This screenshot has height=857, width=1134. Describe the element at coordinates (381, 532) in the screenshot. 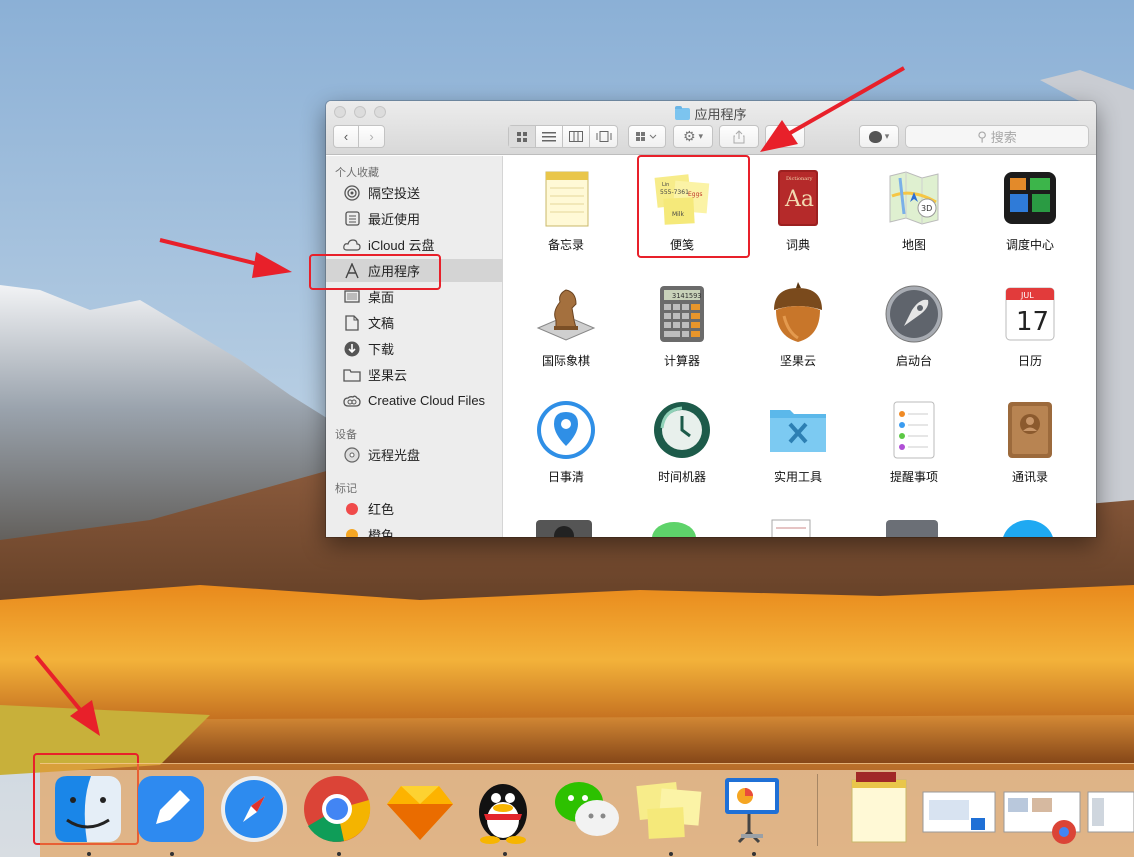

I see `sidebar-item-label: 橙色` at that location.